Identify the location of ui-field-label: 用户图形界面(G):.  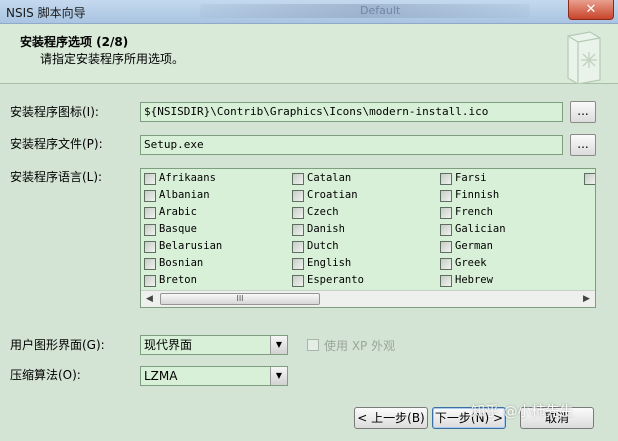
(57, 345).